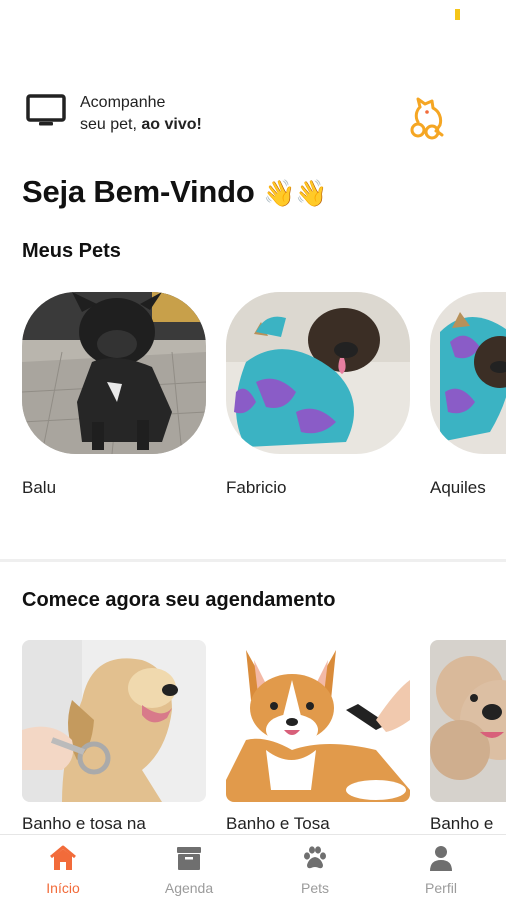 Image resolution: width=506 pixels, height=900 pixels. Describe the element at coordinates (179, 600) in the screenshot. I see `schedule-section-title: Comece agora seu agendamento` at that location.